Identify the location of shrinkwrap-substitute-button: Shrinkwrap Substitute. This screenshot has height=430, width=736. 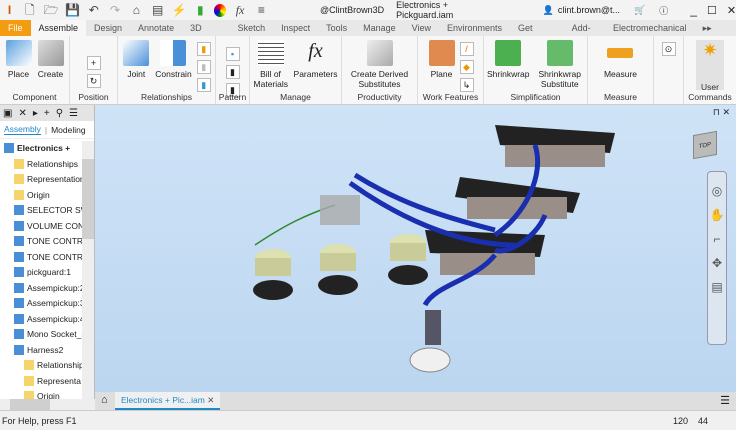
(560, 64).